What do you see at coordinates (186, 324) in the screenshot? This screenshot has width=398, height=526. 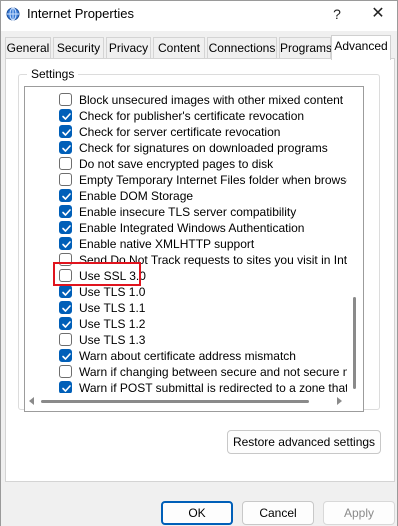 I see `settings-option-row: Use TLS 1.2` at bounding box center [186, 324].